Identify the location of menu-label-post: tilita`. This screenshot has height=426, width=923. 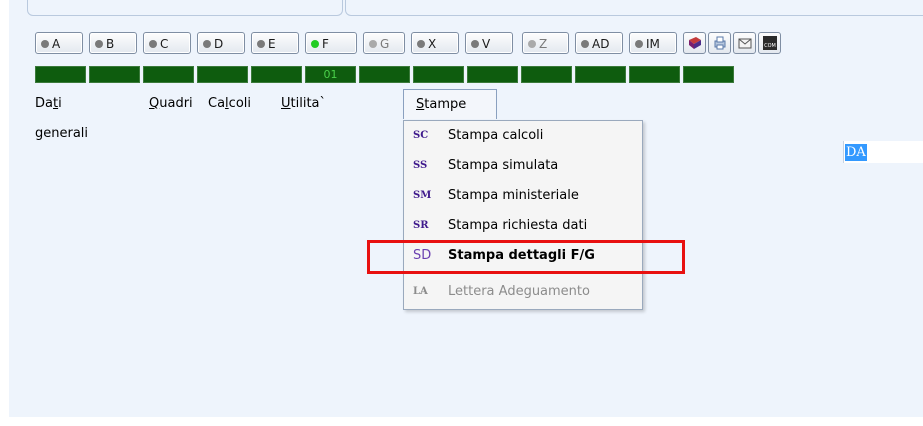
(308, 103).